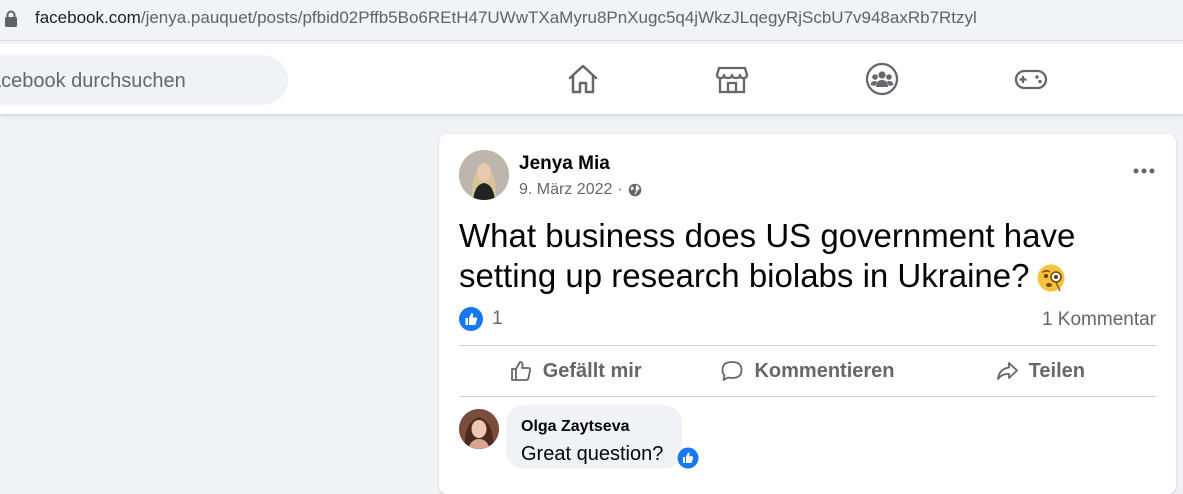 The height and width of the screenshot is (494, 1183). I want to click on post-date: 9. März 2022, so click(565, 190).